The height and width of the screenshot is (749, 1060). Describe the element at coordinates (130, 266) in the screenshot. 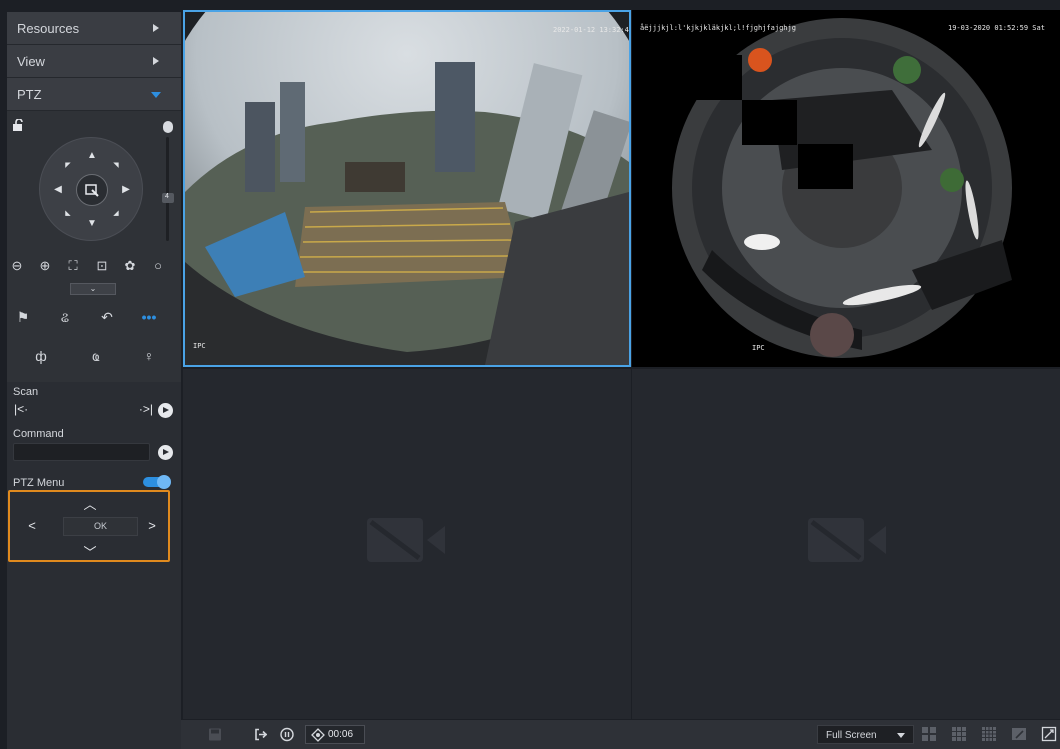

I see `iris-open-icon: ✿` at that location.